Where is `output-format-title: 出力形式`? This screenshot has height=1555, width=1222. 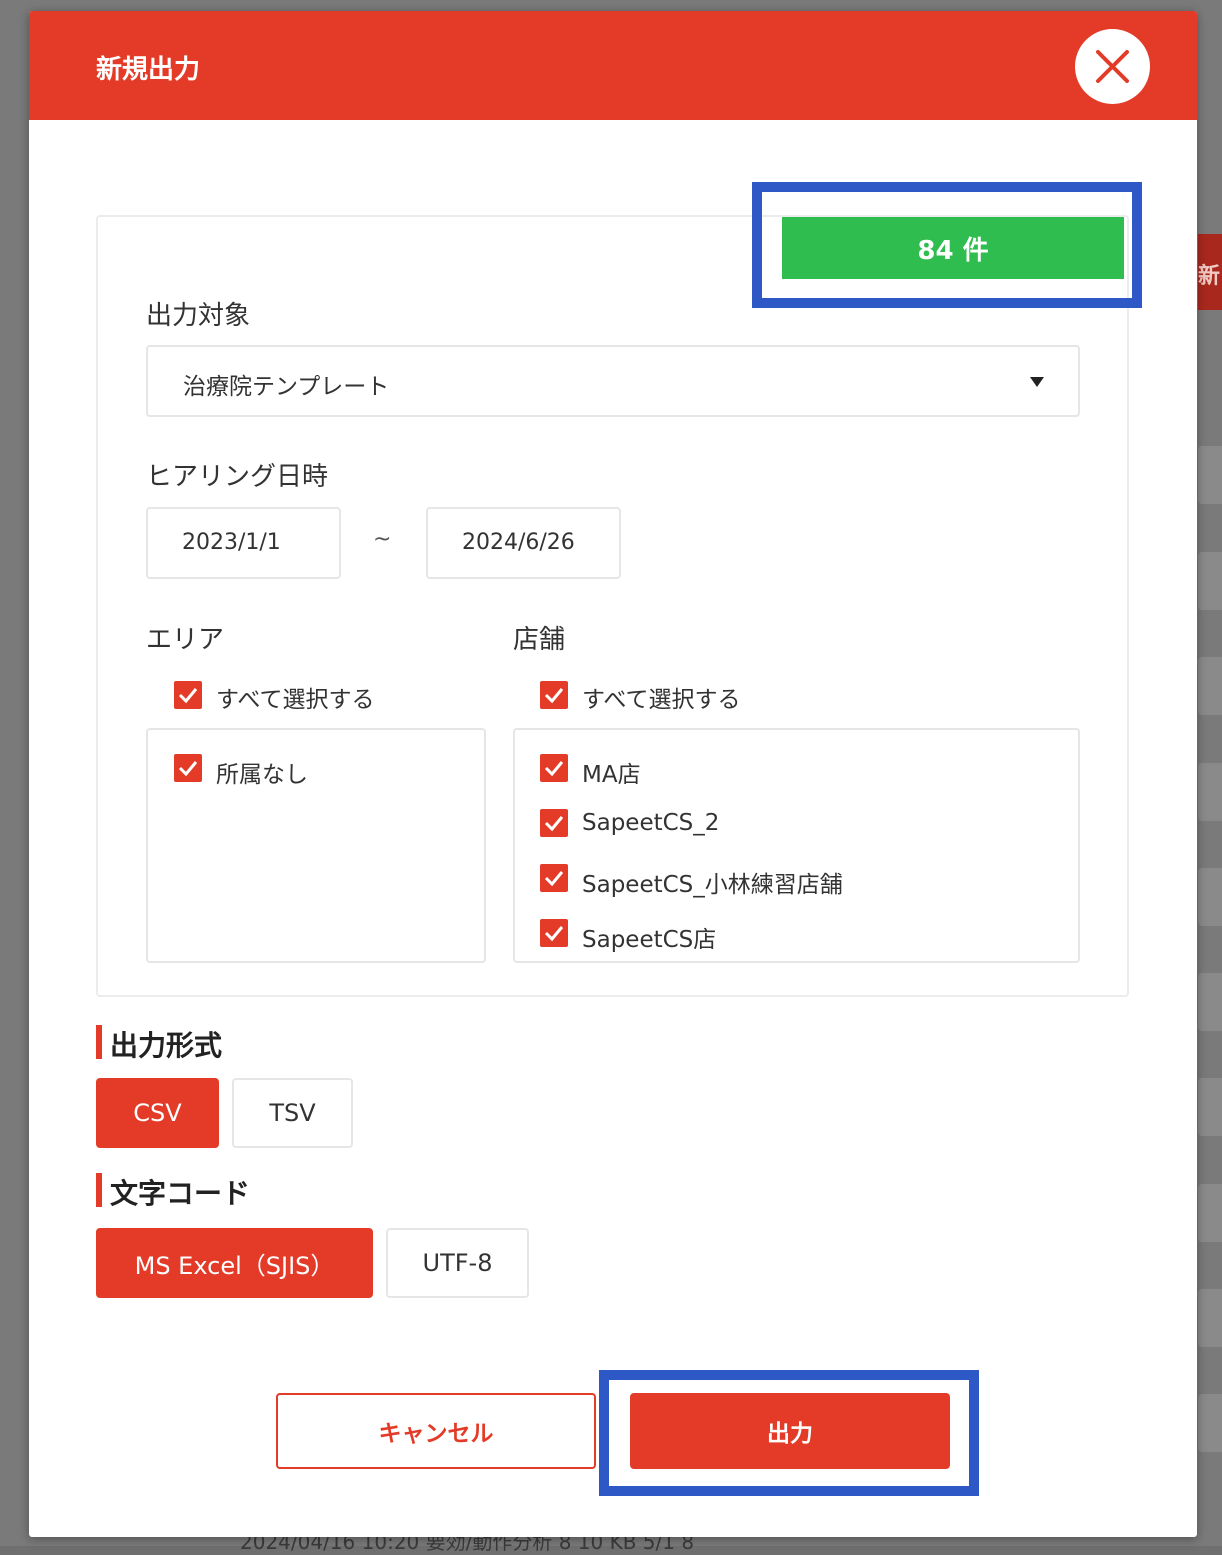
output-format-title: 出力形式 is located at coordinates (166, 1045).